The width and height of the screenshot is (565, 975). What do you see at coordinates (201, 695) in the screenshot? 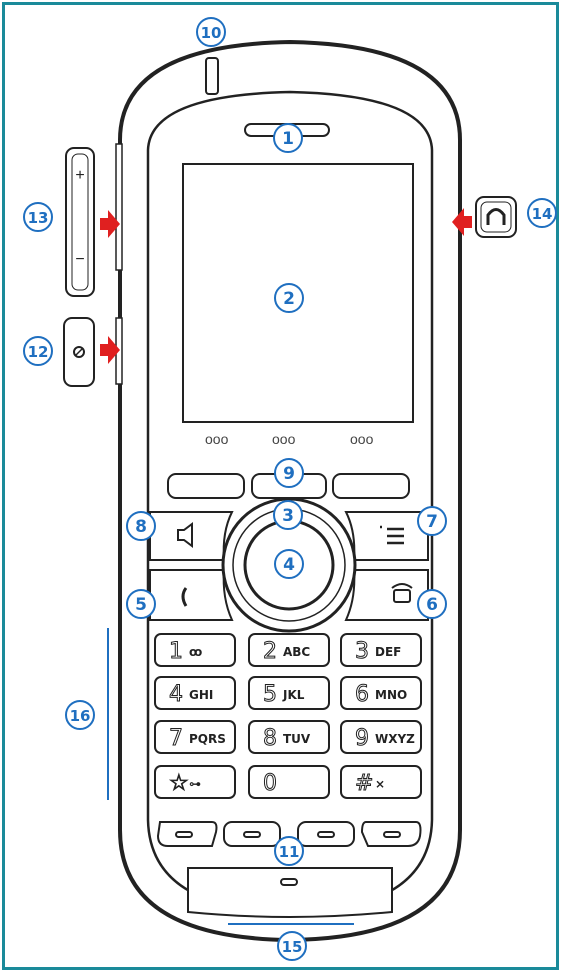
I see `keypad-letters: GHI` at bounding box center [201, 695].